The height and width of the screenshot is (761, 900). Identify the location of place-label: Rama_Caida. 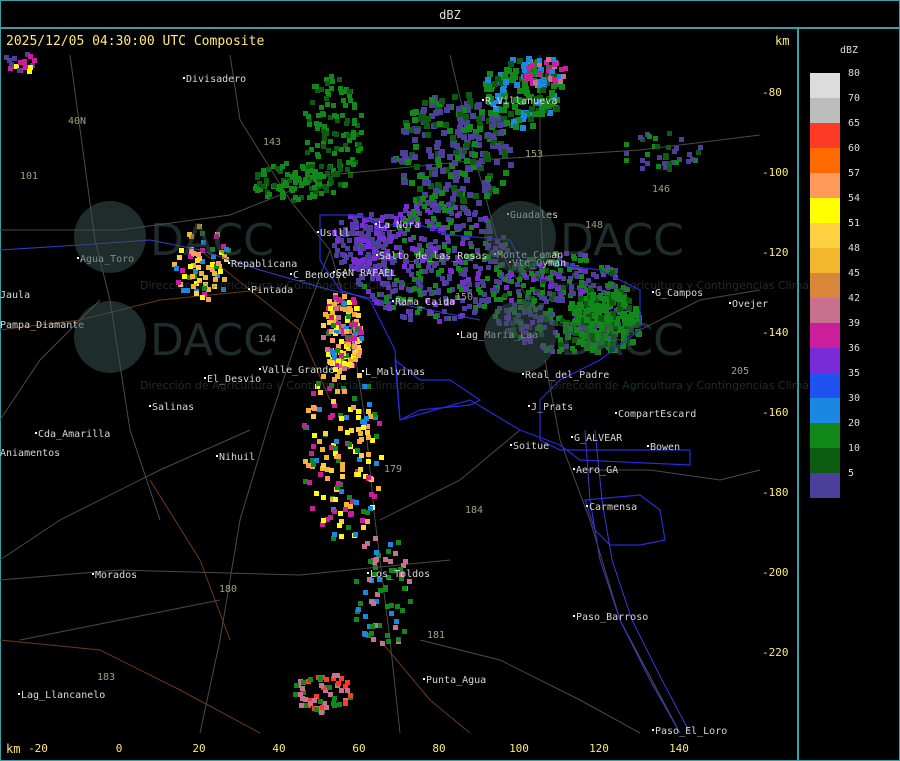
(425, 302).